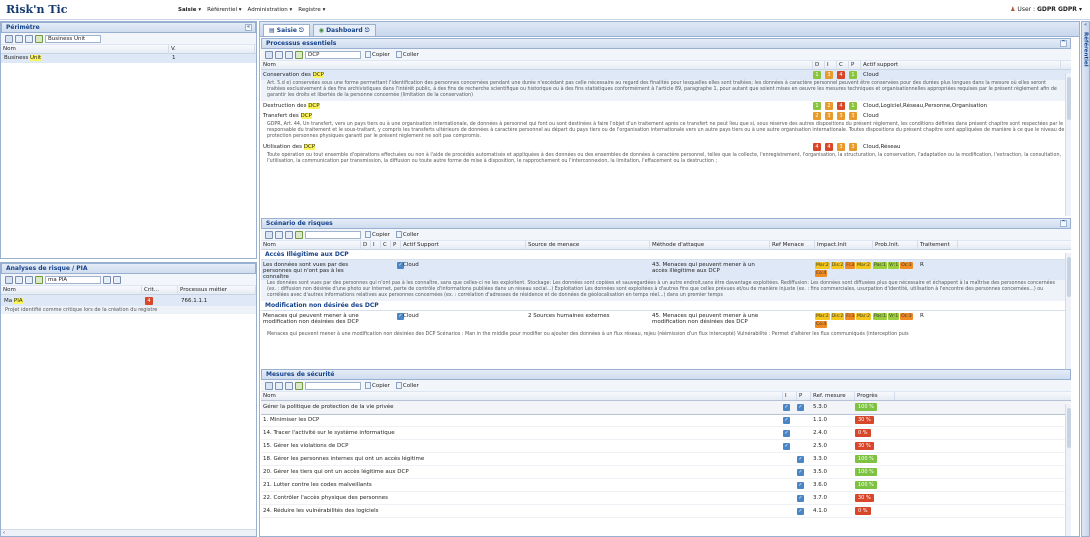 Image resolution: width=1090 pixels, height=537 pixels. Describe the element at coordinates (333, 234) in the screenshot. I see `scenario-filter-input` at that location.